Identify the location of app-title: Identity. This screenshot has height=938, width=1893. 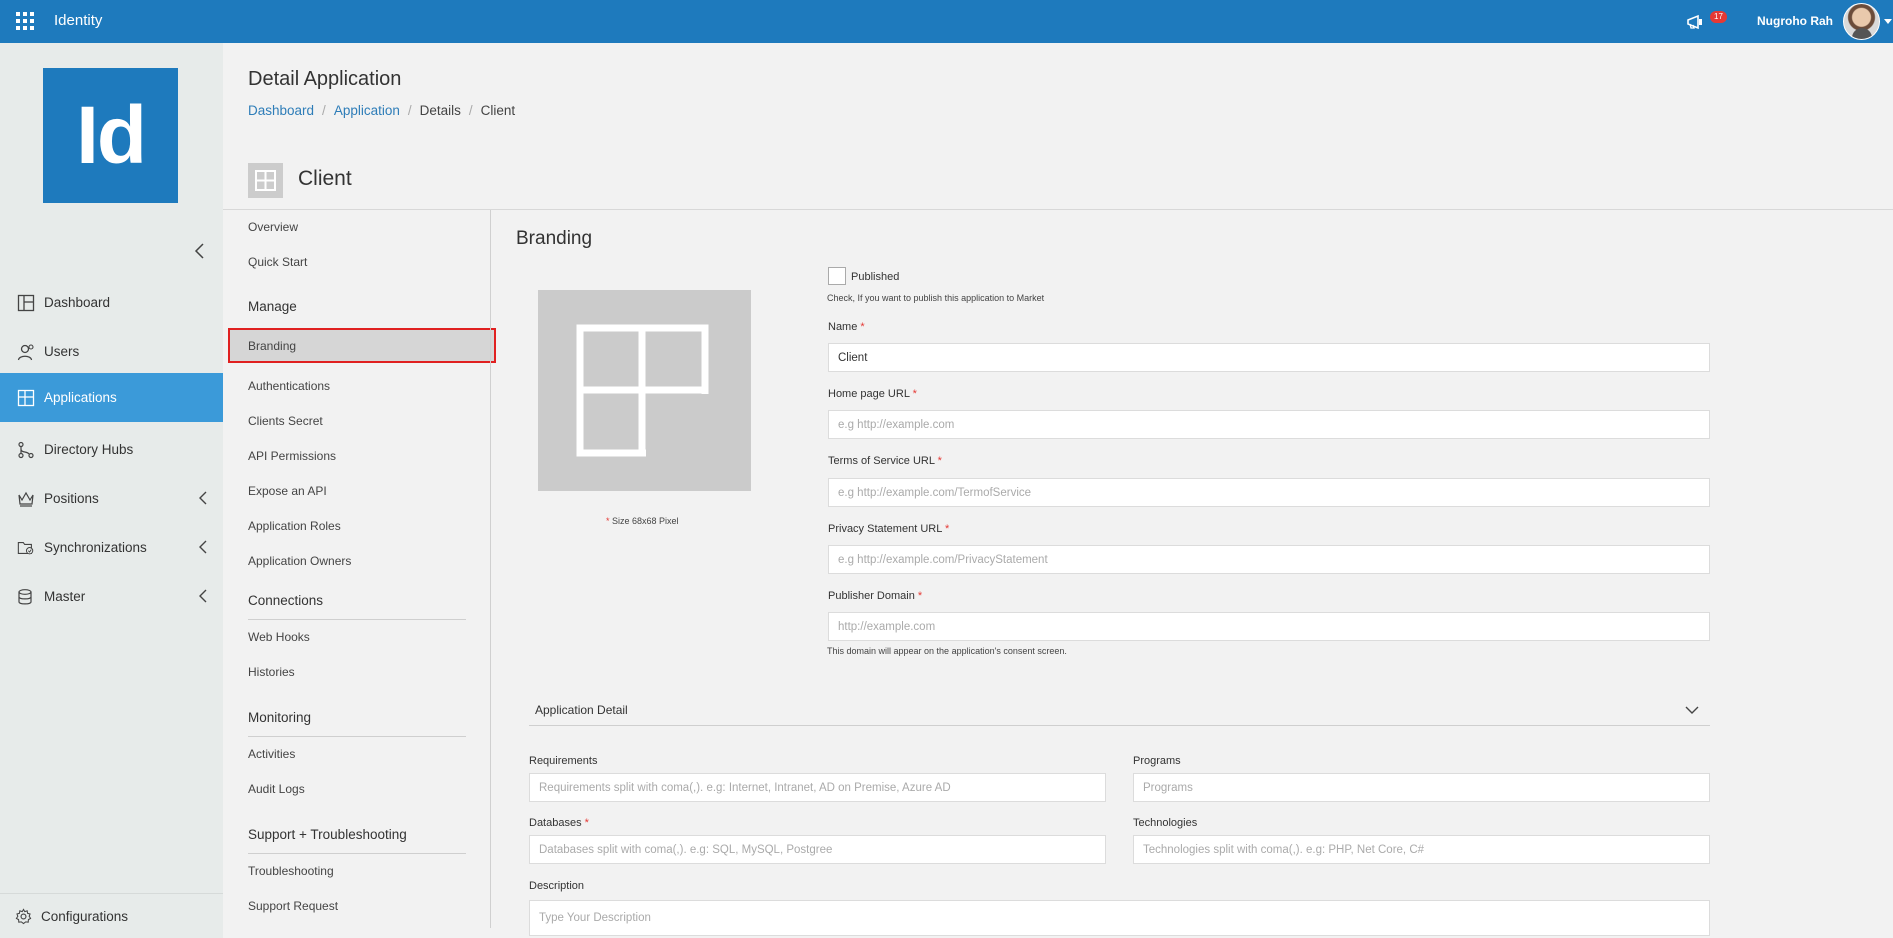
(78, 20).